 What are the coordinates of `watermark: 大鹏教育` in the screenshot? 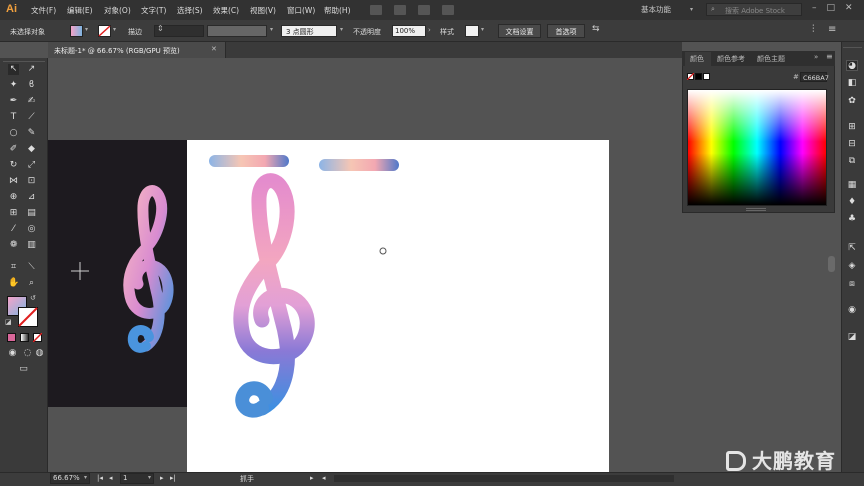 It's located at (781, 459).